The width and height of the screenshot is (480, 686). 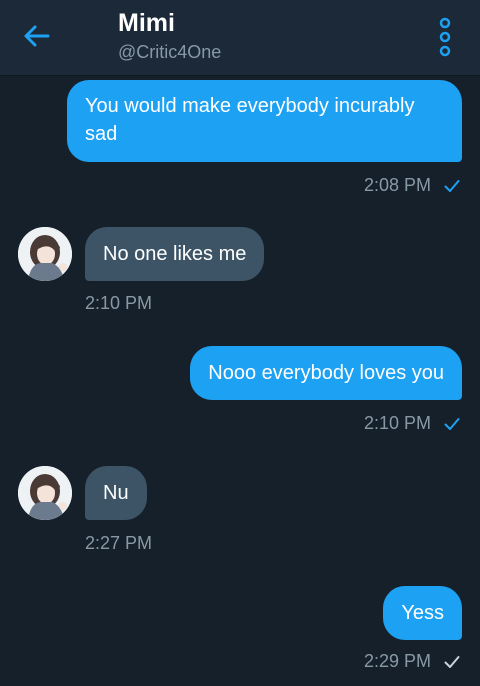 I want to click on message-bubble-outgoing: Yess, so click(x=422, y=613).